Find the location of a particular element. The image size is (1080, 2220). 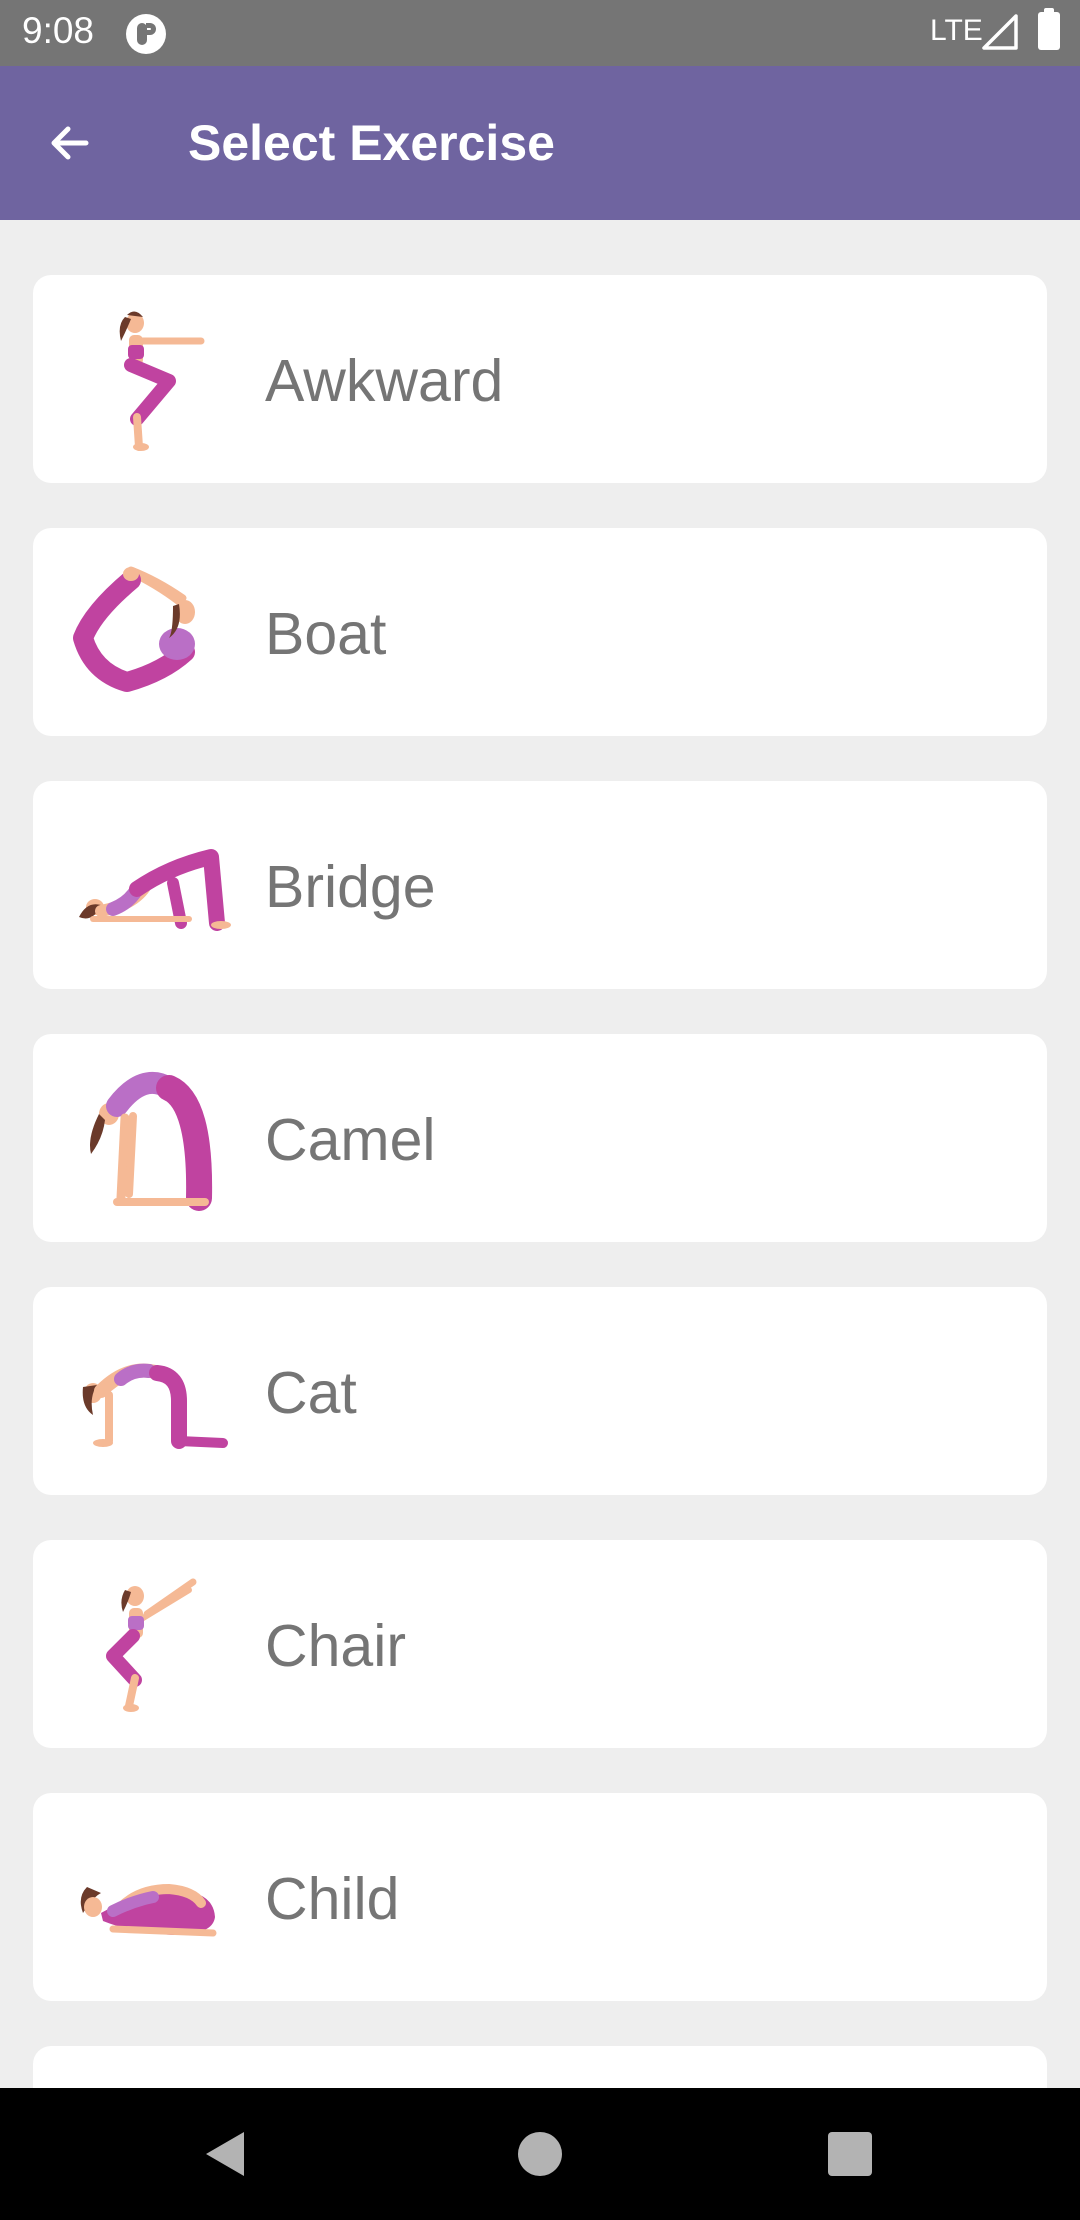

exercise-label: Awkward is located at coordinates (384, 381).